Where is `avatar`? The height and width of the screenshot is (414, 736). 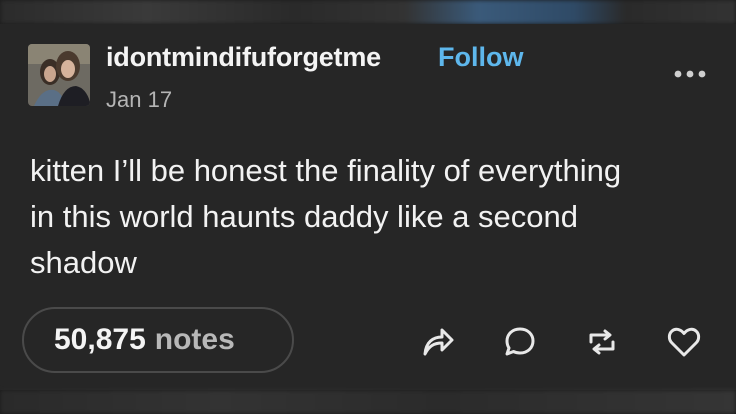 avatar is located at coordinates (59, 75).